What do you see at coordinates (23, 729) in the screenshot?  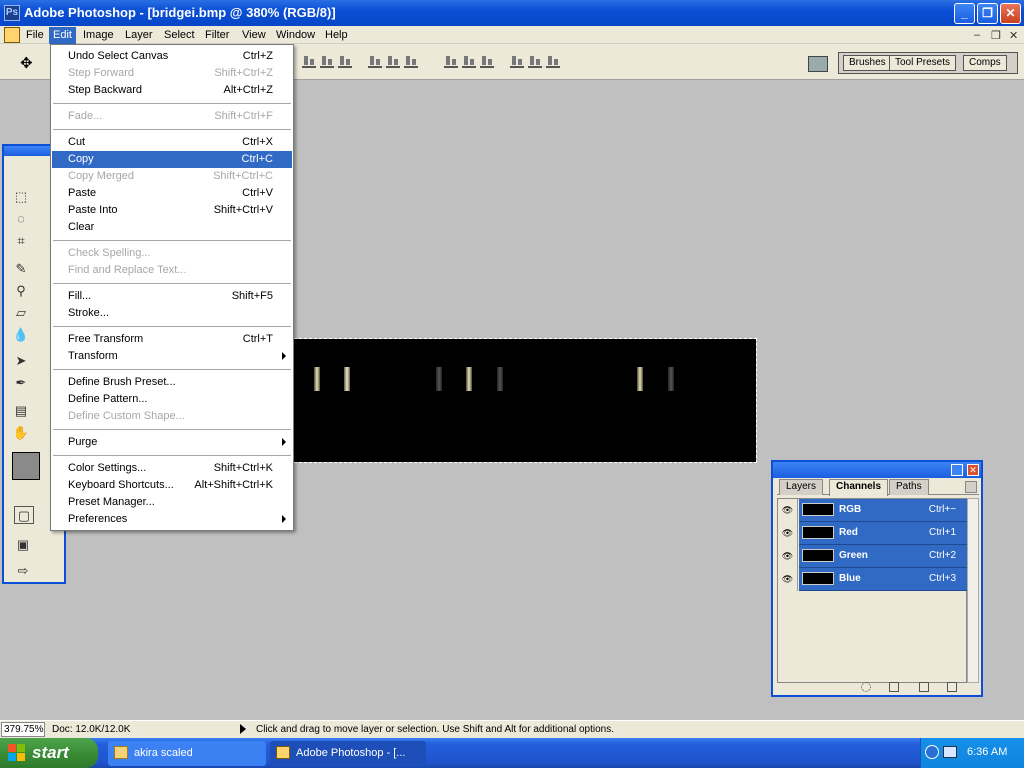 I see `zoom-field: 379.75%` at bounding box center [23, 729].